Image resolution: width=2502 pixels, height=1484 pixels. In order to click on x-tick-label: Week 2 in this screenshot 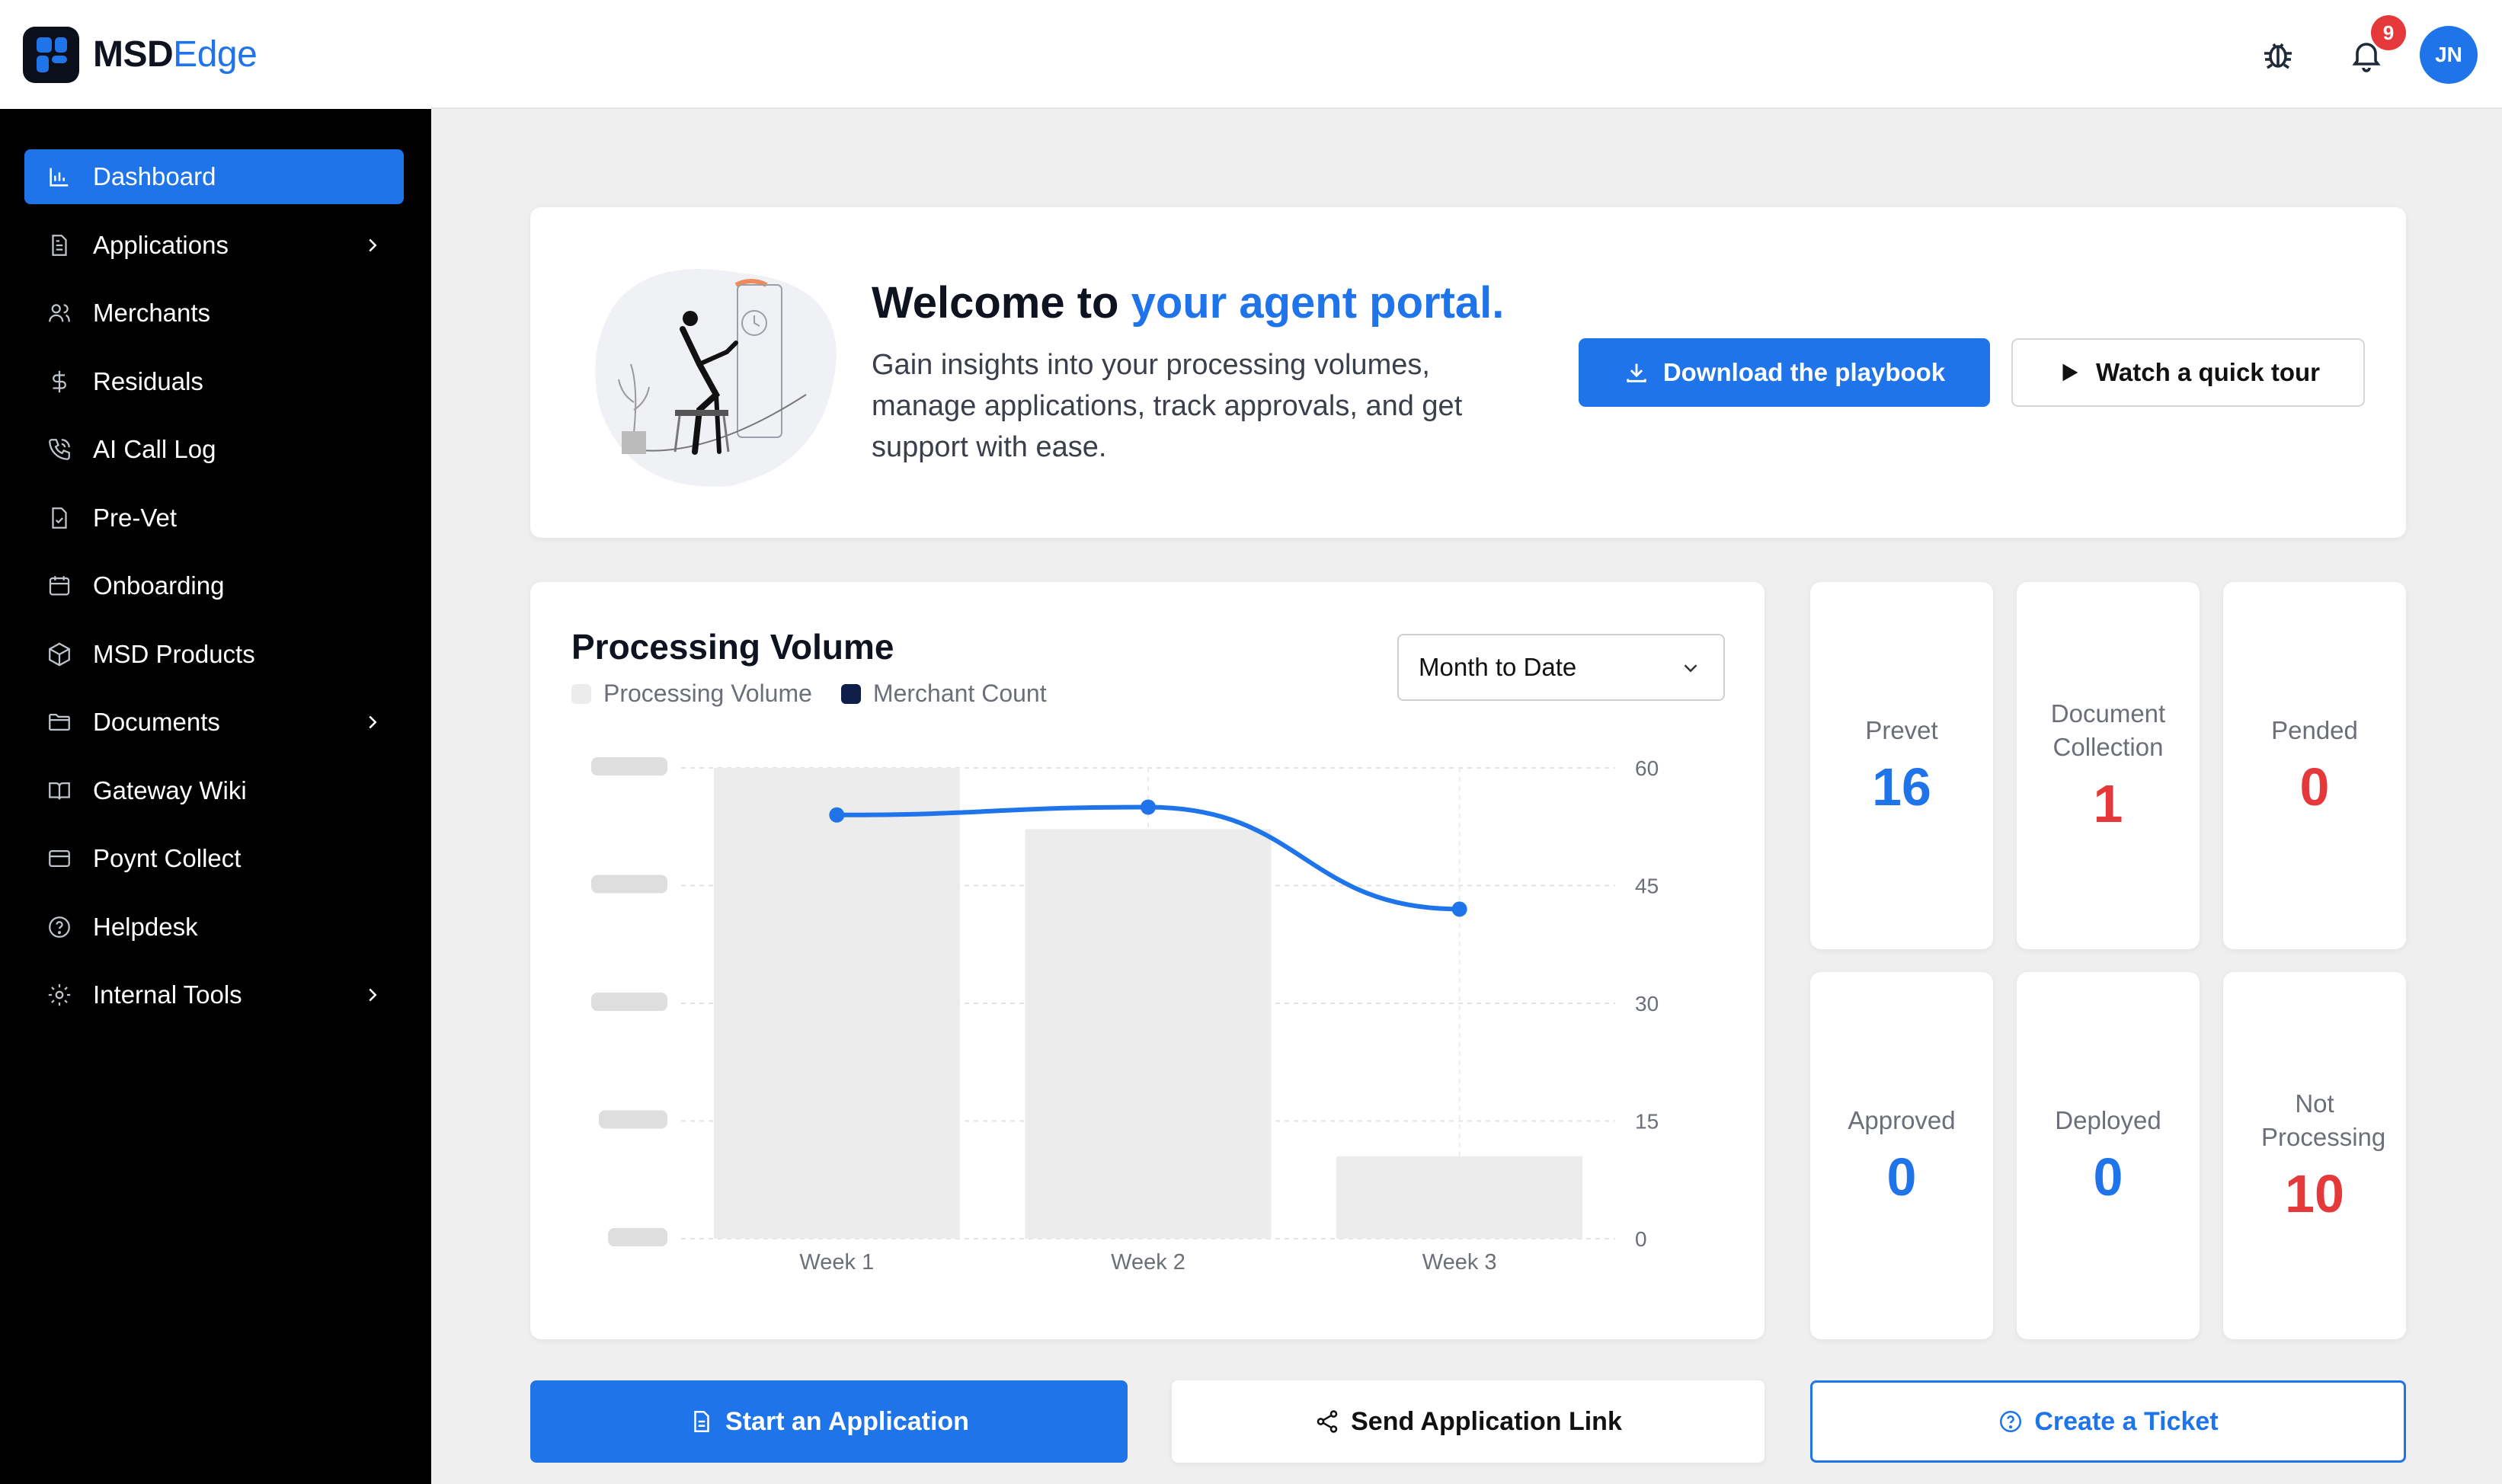, I will do `click(1148, 1262)`.